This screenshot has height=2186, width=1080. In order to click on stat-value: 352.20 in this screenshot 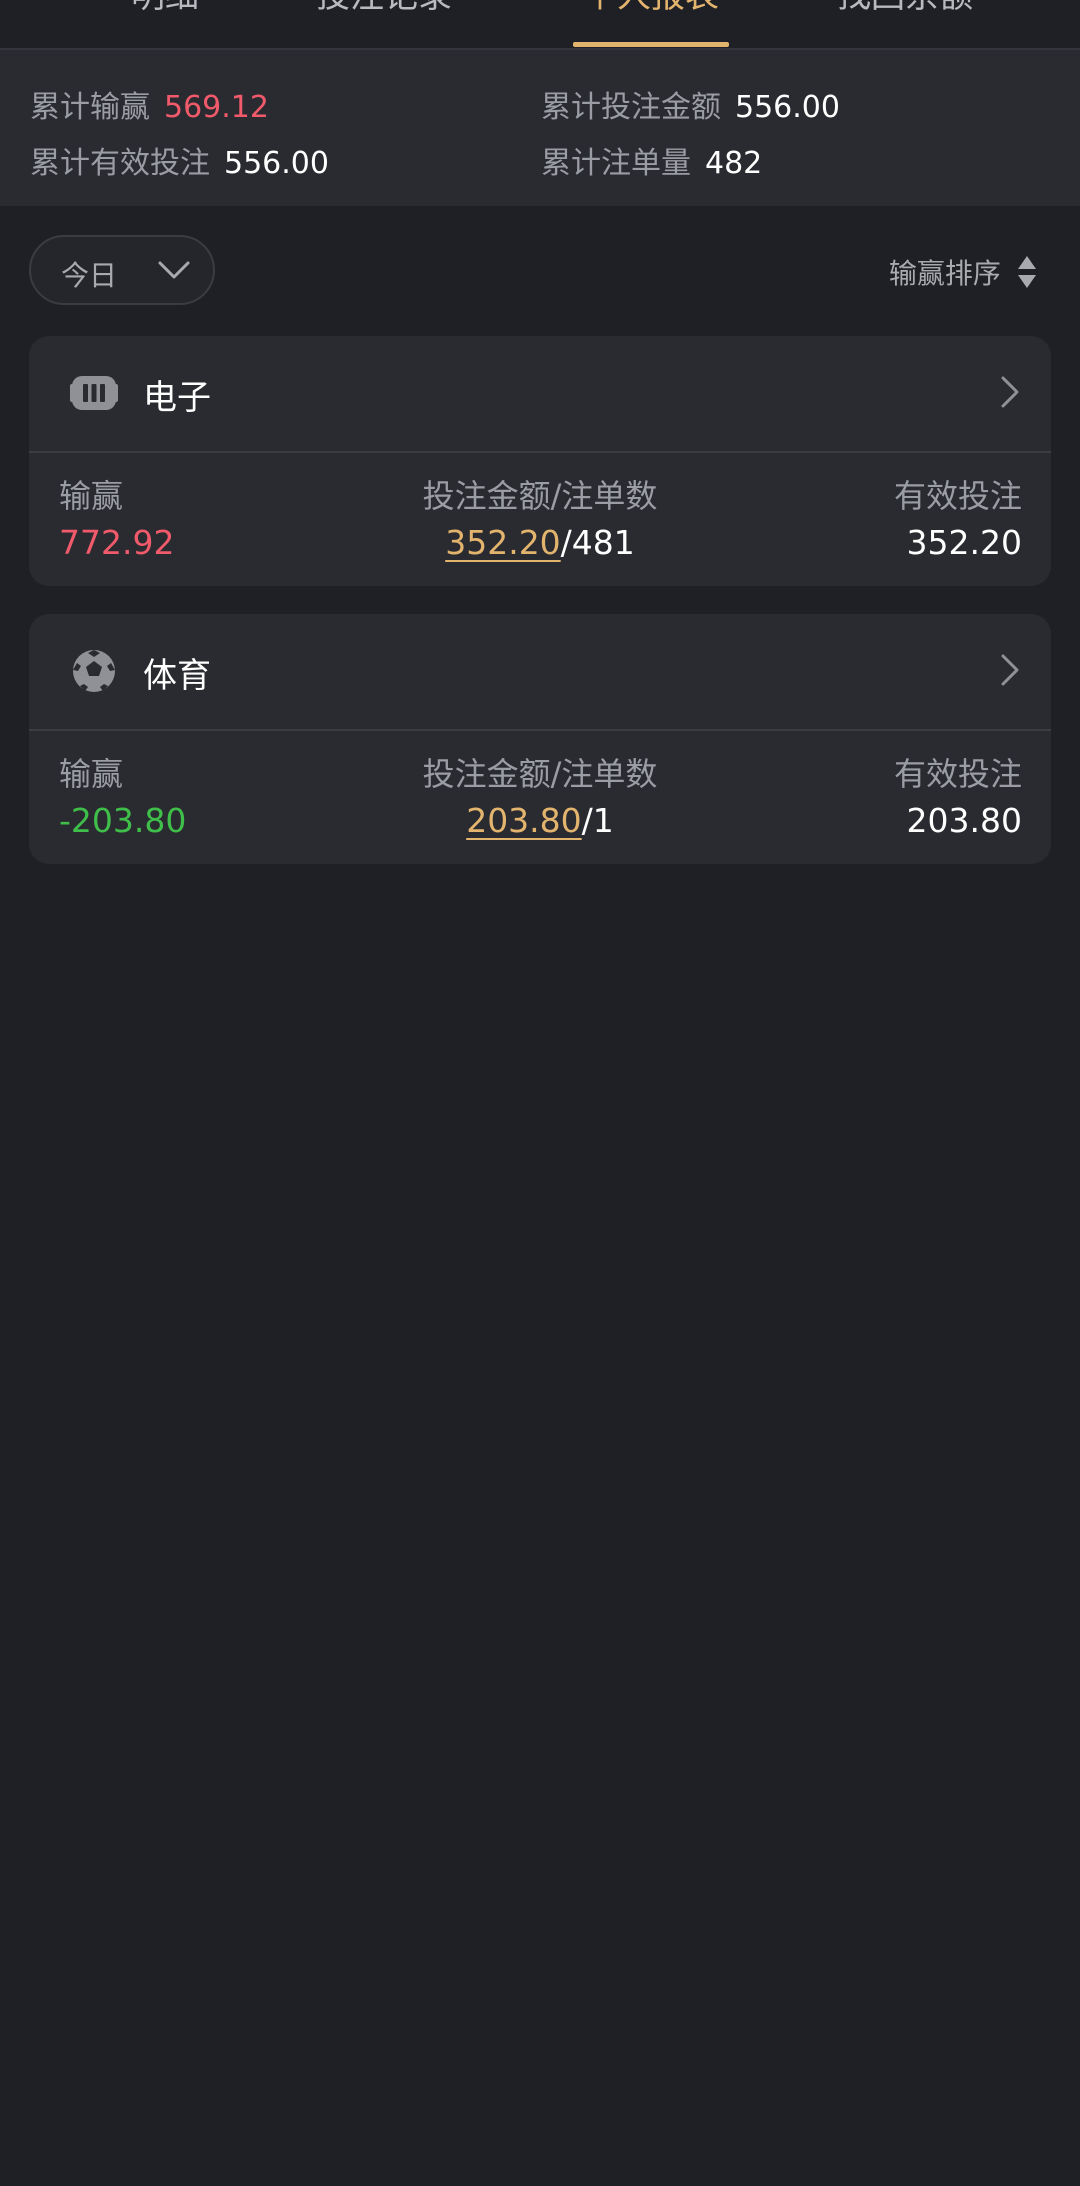, I will do `click(964, 542)`.